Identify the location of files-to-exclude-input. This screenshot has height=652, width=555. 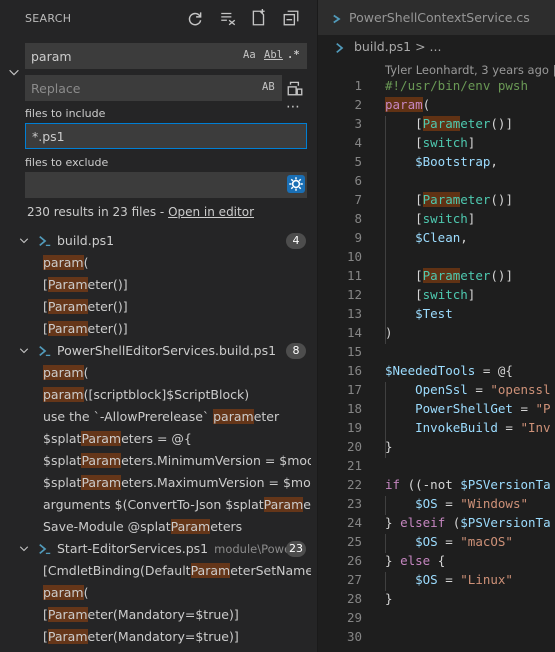
(166, 185).